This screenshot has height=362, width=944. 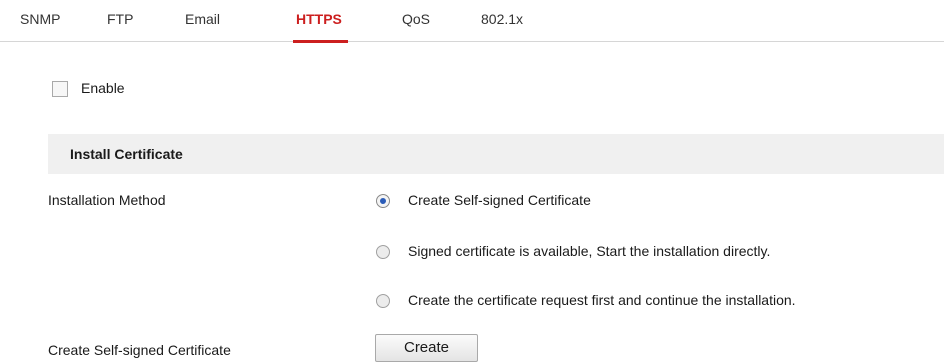 I want to click on section-title: Install Certificate, so click(x=126, y=154).